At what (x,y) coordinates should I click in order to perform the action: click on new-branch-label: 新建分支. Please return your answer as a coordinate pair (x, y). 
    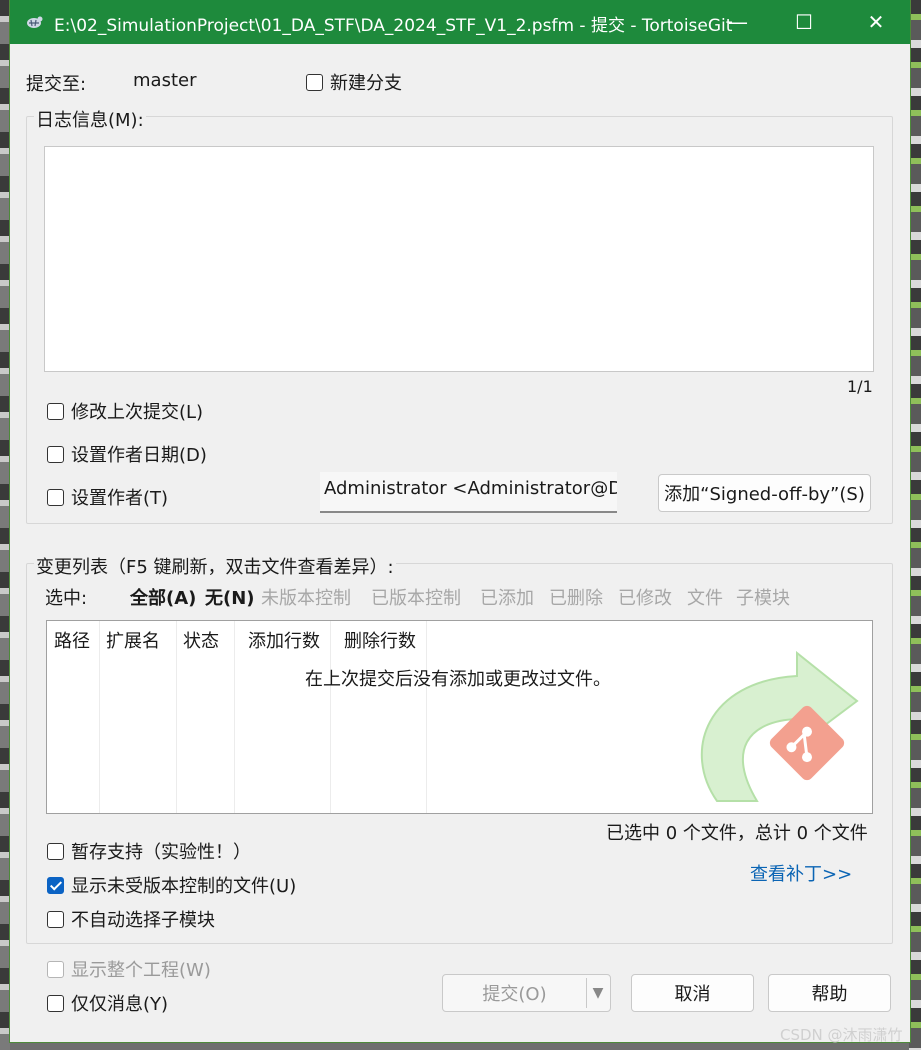
    Looking at the image, I should click on (366, 83).